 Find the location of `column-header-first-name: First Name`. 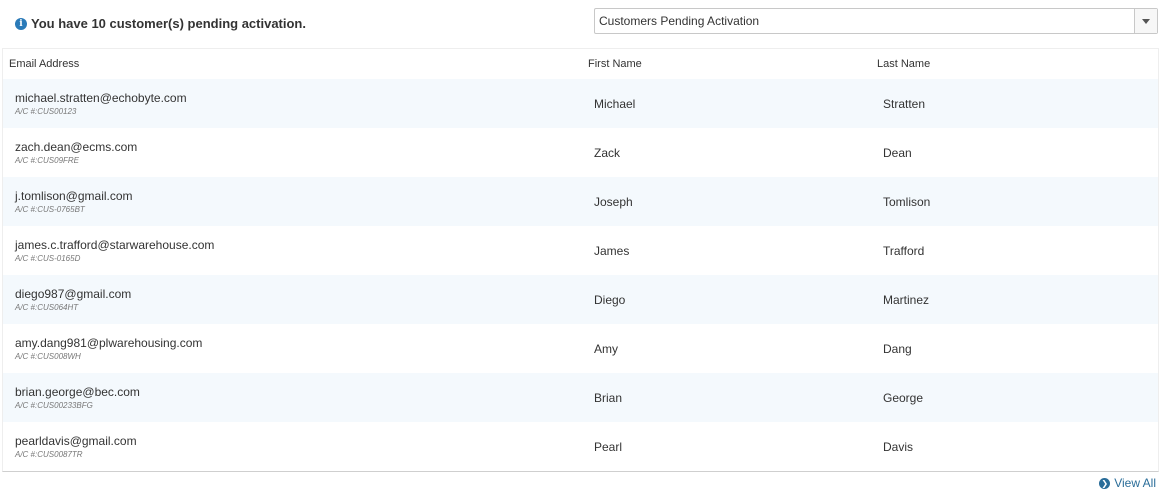

column-header-first-name: First Name is located at coordinates (732, 64).